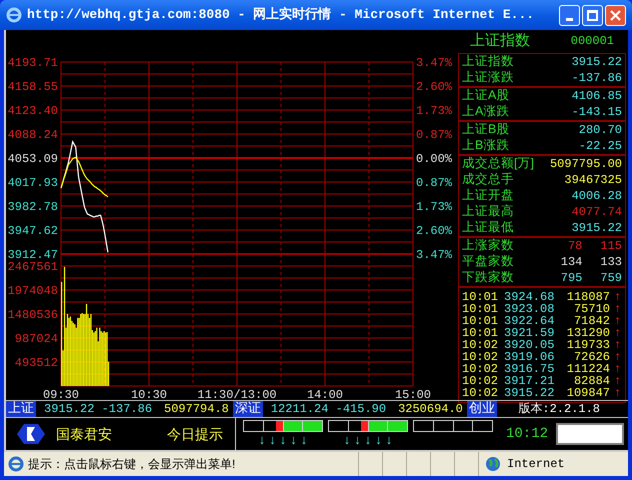 The image size is (632, 480). I want to click on quote-value: 795, so click(571, 278).